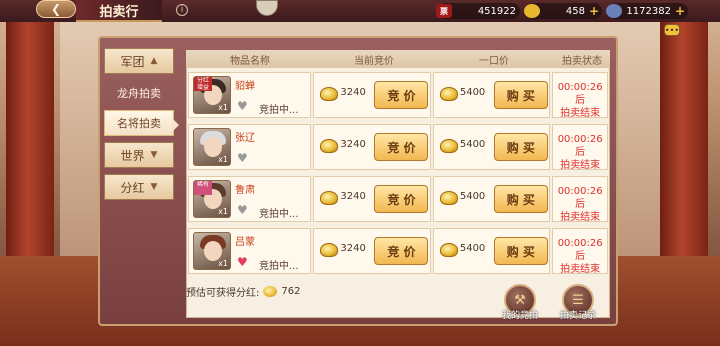 The image size is (720, 346). Describe the element at coordinates (575, 11) in the screenshot. I see `resource-gold-value: 458` at that location.